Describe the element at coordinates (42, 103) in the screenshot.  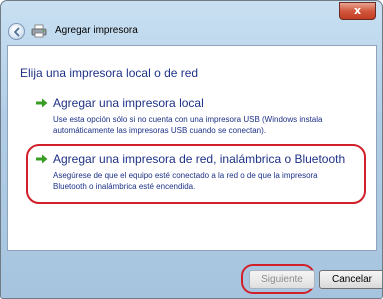
I see `green-arrow-icon` at that location.